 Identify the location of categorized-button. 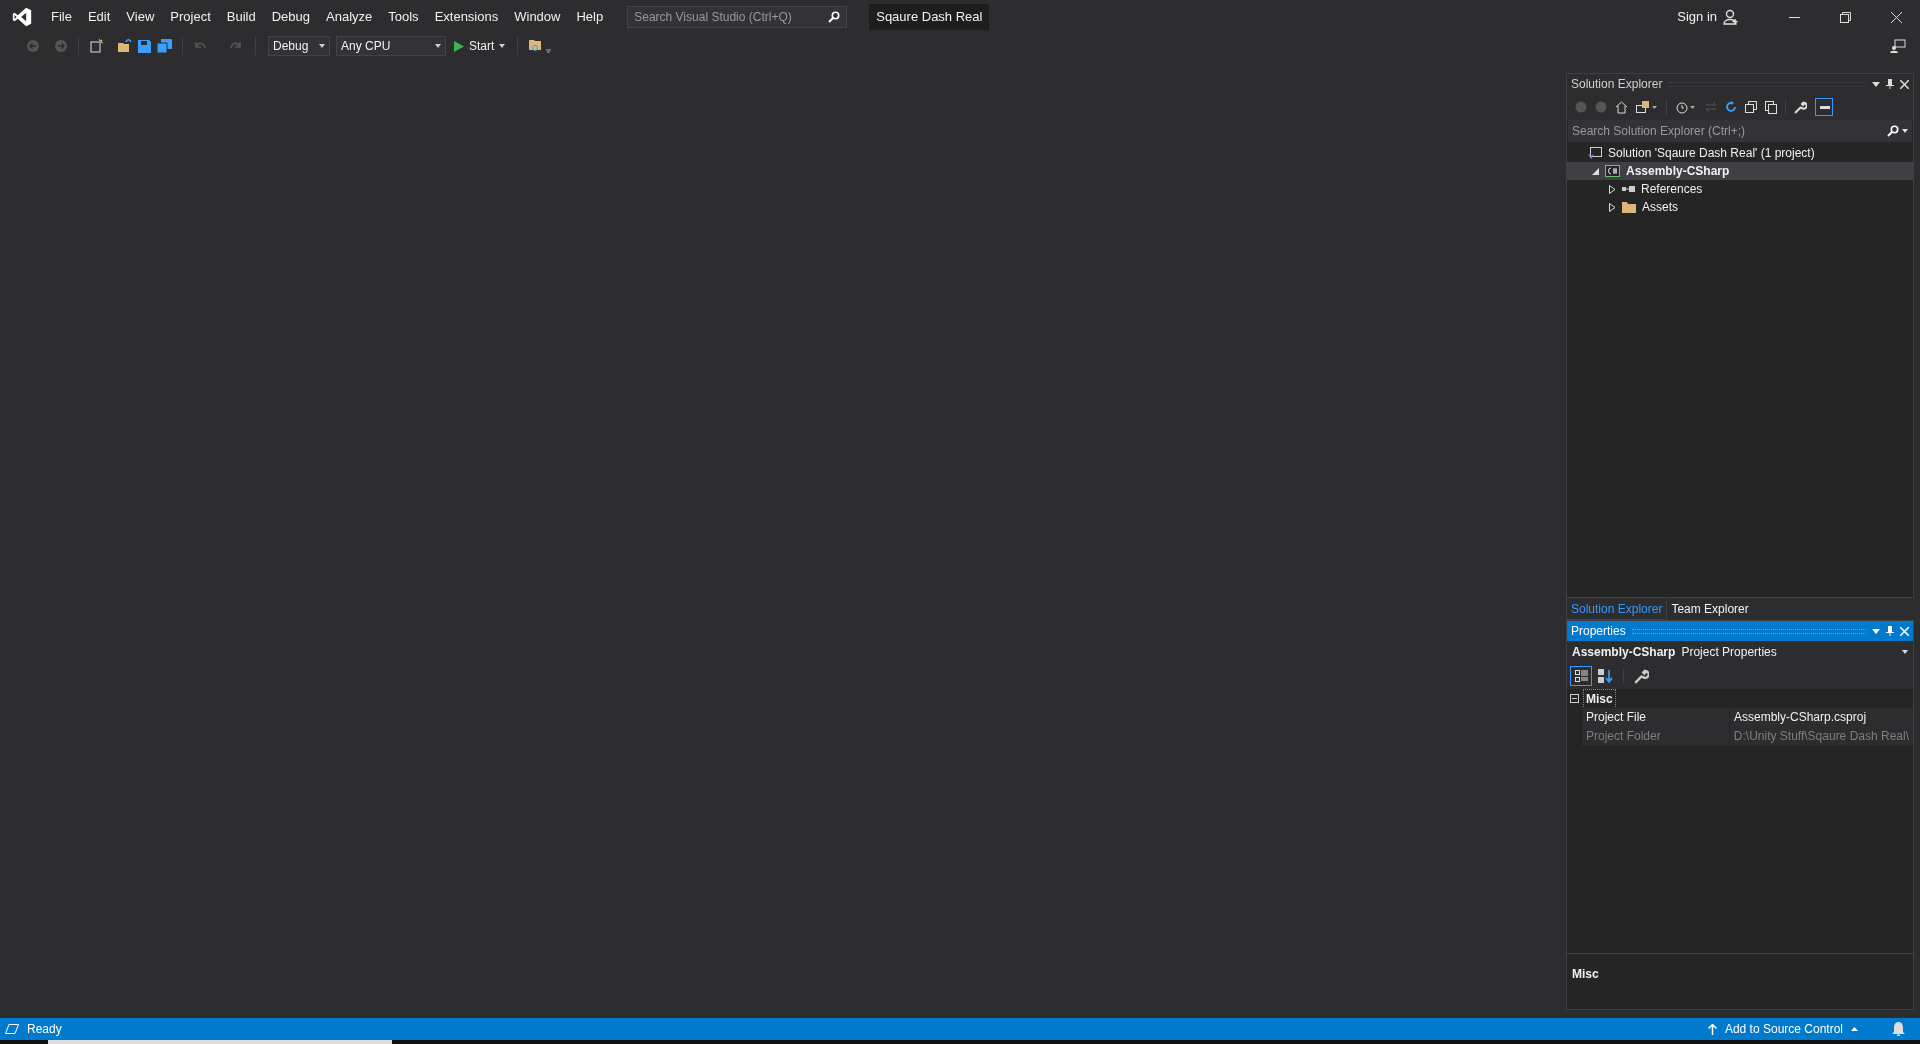
(1581, 676).